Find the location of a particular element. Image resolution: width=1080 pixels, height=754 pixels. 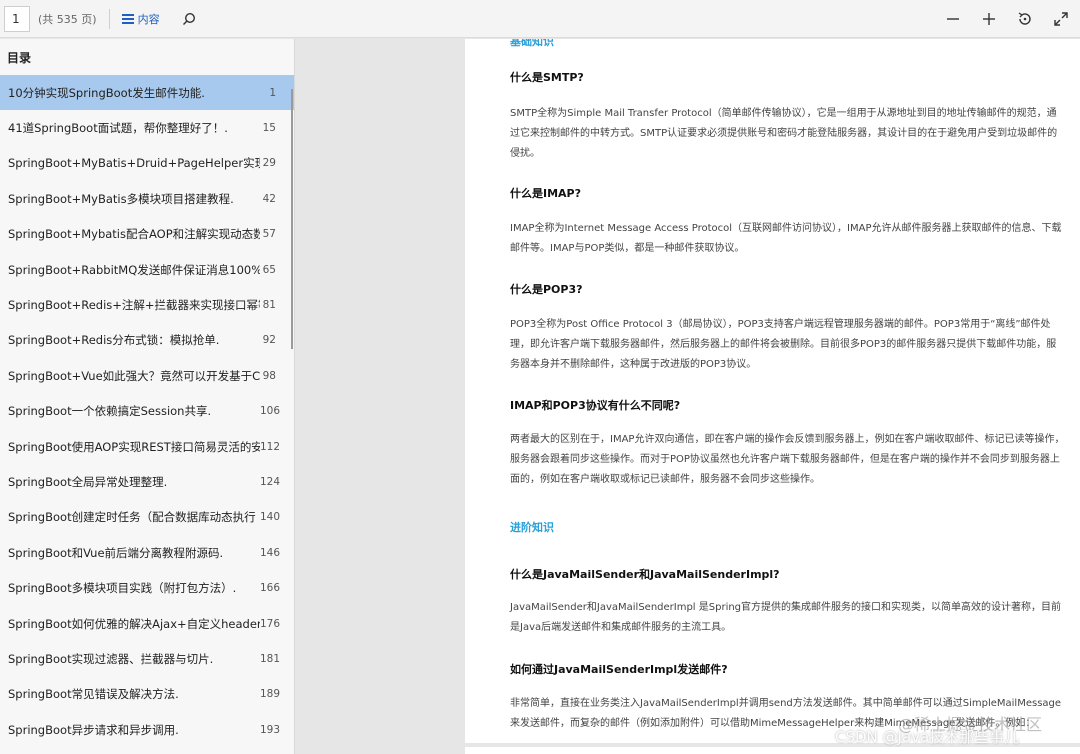

rotate-icon is located at coordinates (1025, 19).